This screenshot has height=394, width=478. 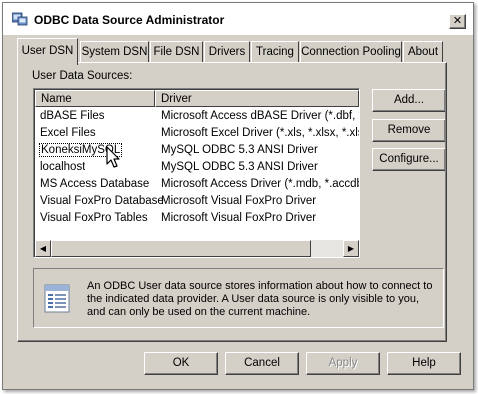 I want to click on close-button: ✕, so click(x=457, y=21).